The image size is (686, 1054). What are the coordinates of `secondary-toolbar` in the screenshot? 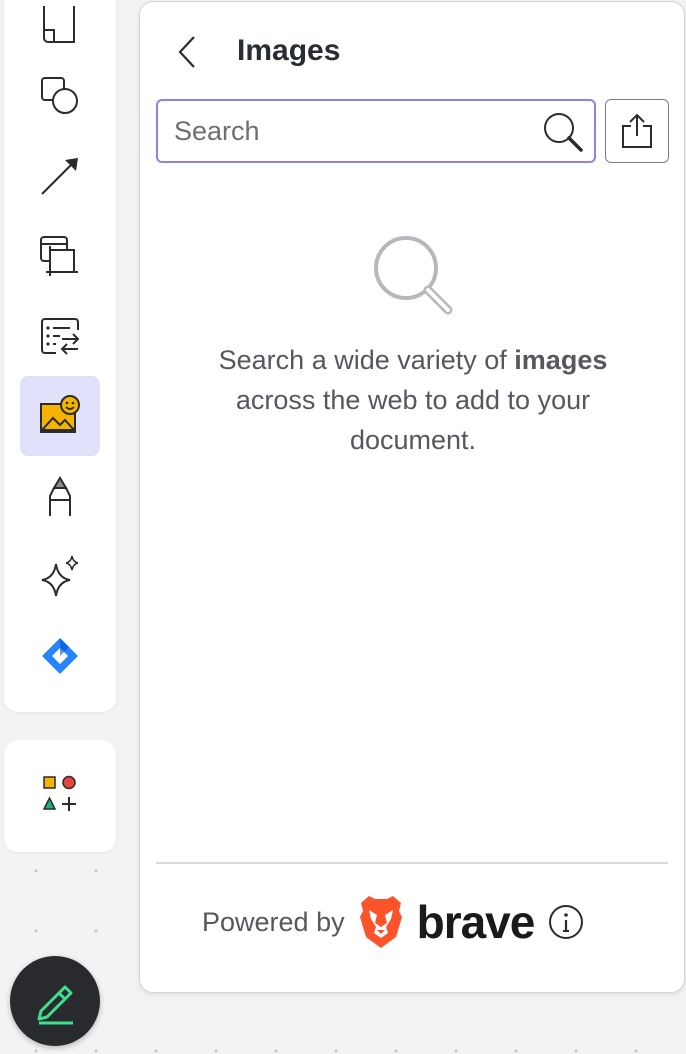 It's located at (60, 796).